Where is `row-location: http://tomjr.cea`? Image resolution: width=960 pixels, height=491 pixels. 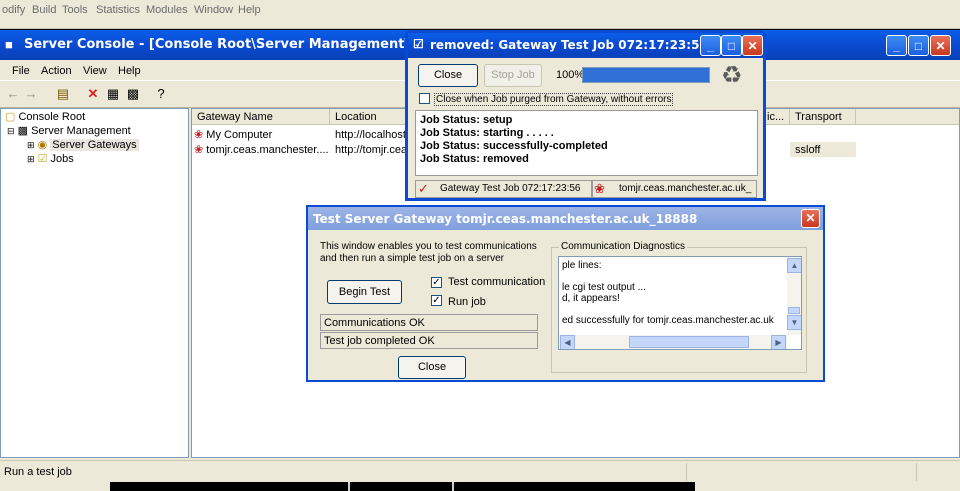 row-location: http://tomjr.cea is located at coordinates (371, 150).